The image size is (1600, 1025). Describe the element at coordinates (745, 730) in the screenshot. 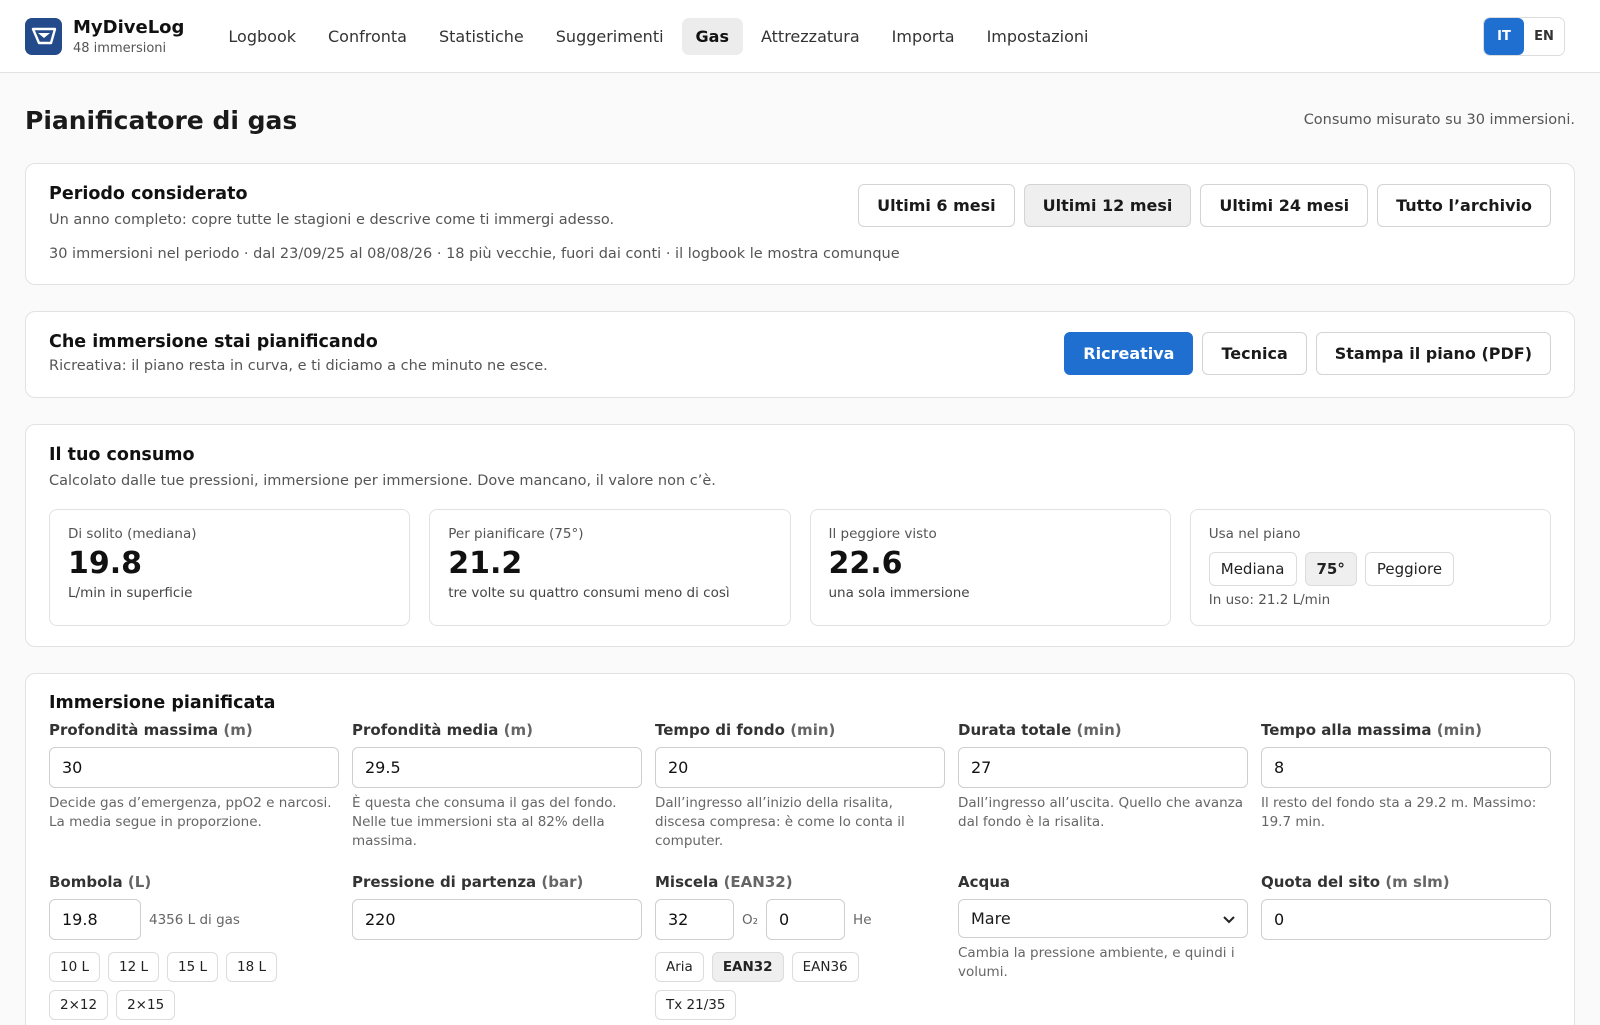

I see `bottom-time-label: Tempo di fondo (min)` at that location.